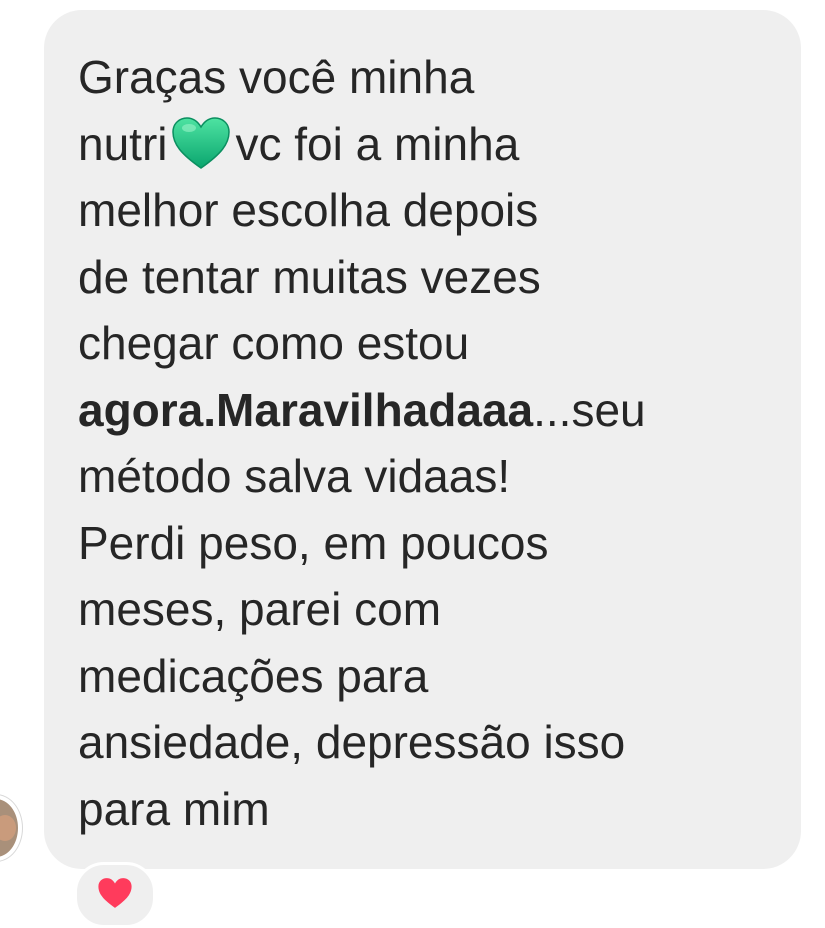 This screenshot has width=825, height=928. Describe the element at coordinates (8, 828) in the screenshot. I see `avatar-face` at that location.